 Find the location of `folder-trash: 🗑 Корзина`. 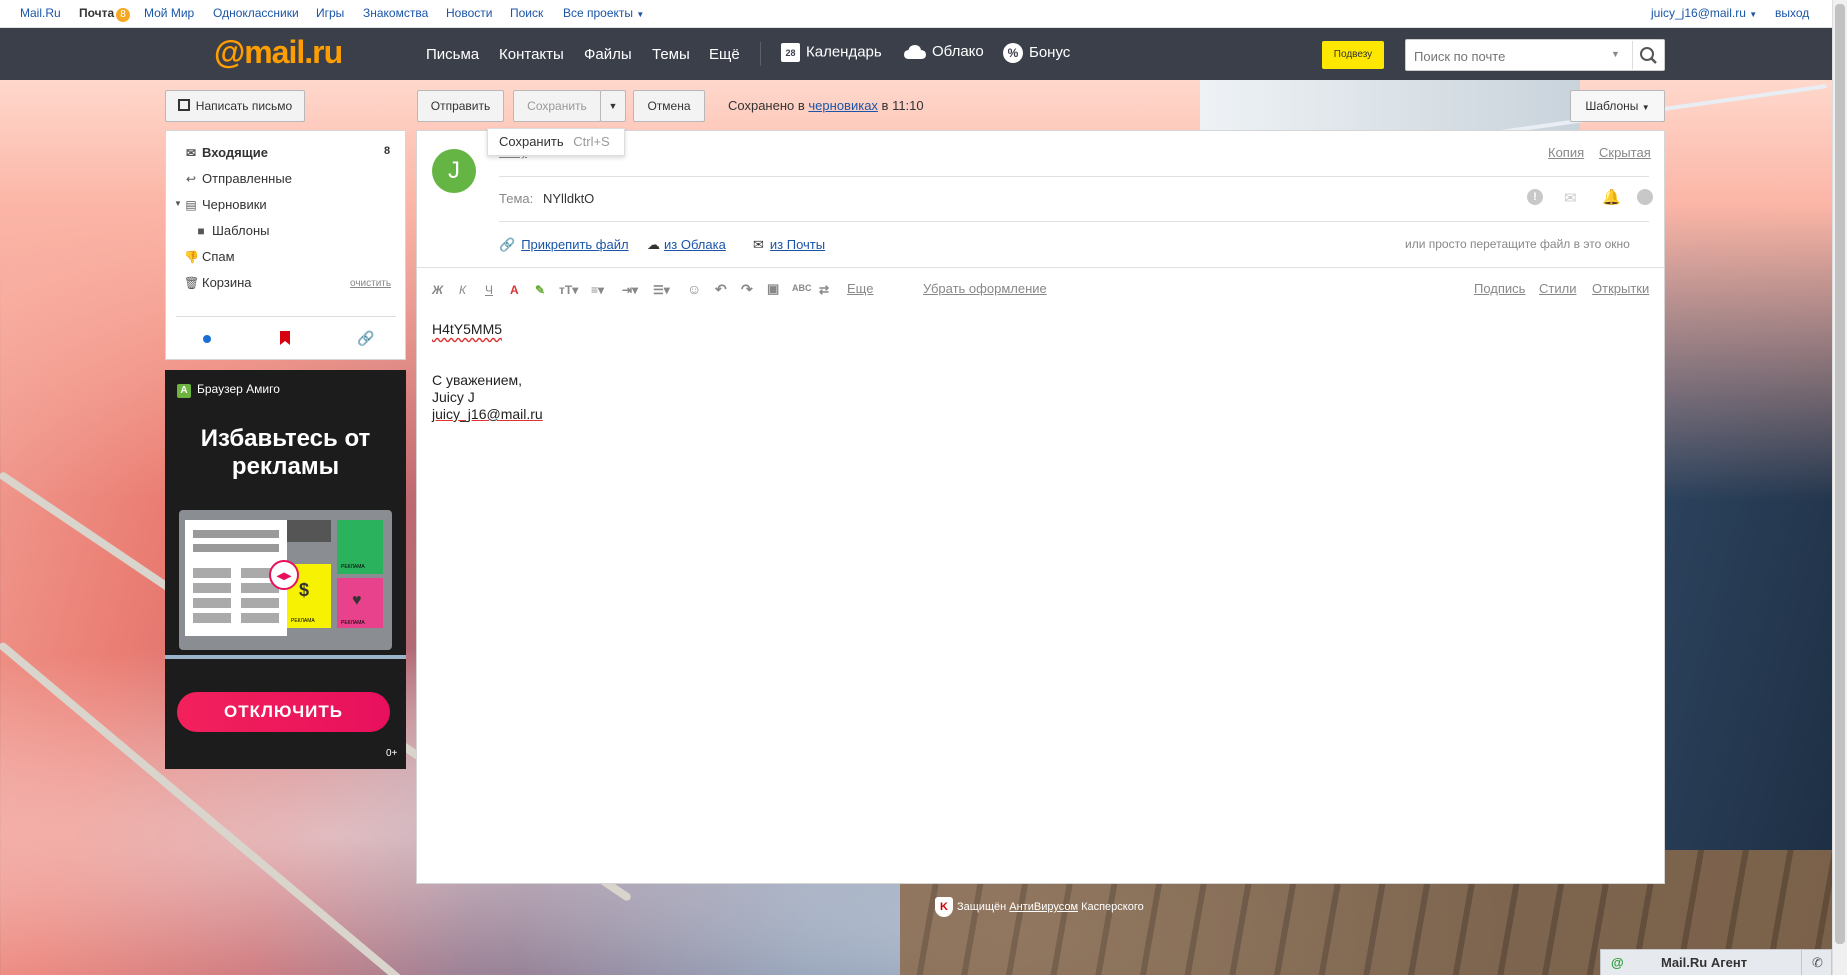

folder-trash: 🗑 Корзина is located at coordinates (218, 282).